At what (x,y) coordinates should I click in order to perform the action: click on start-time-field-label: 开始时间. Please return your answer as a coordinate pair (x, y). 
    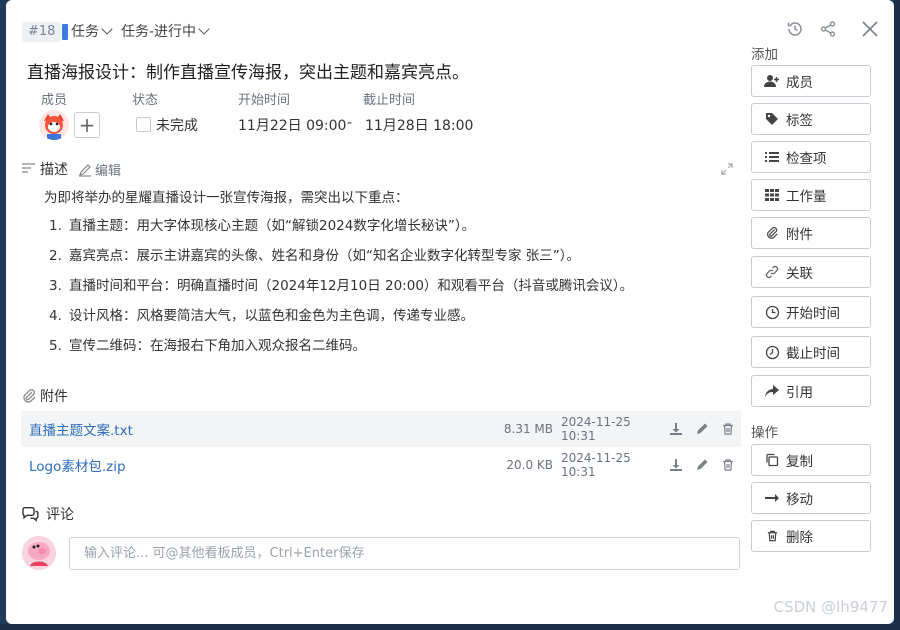
    Looking at the image, I should click on (264, 100).